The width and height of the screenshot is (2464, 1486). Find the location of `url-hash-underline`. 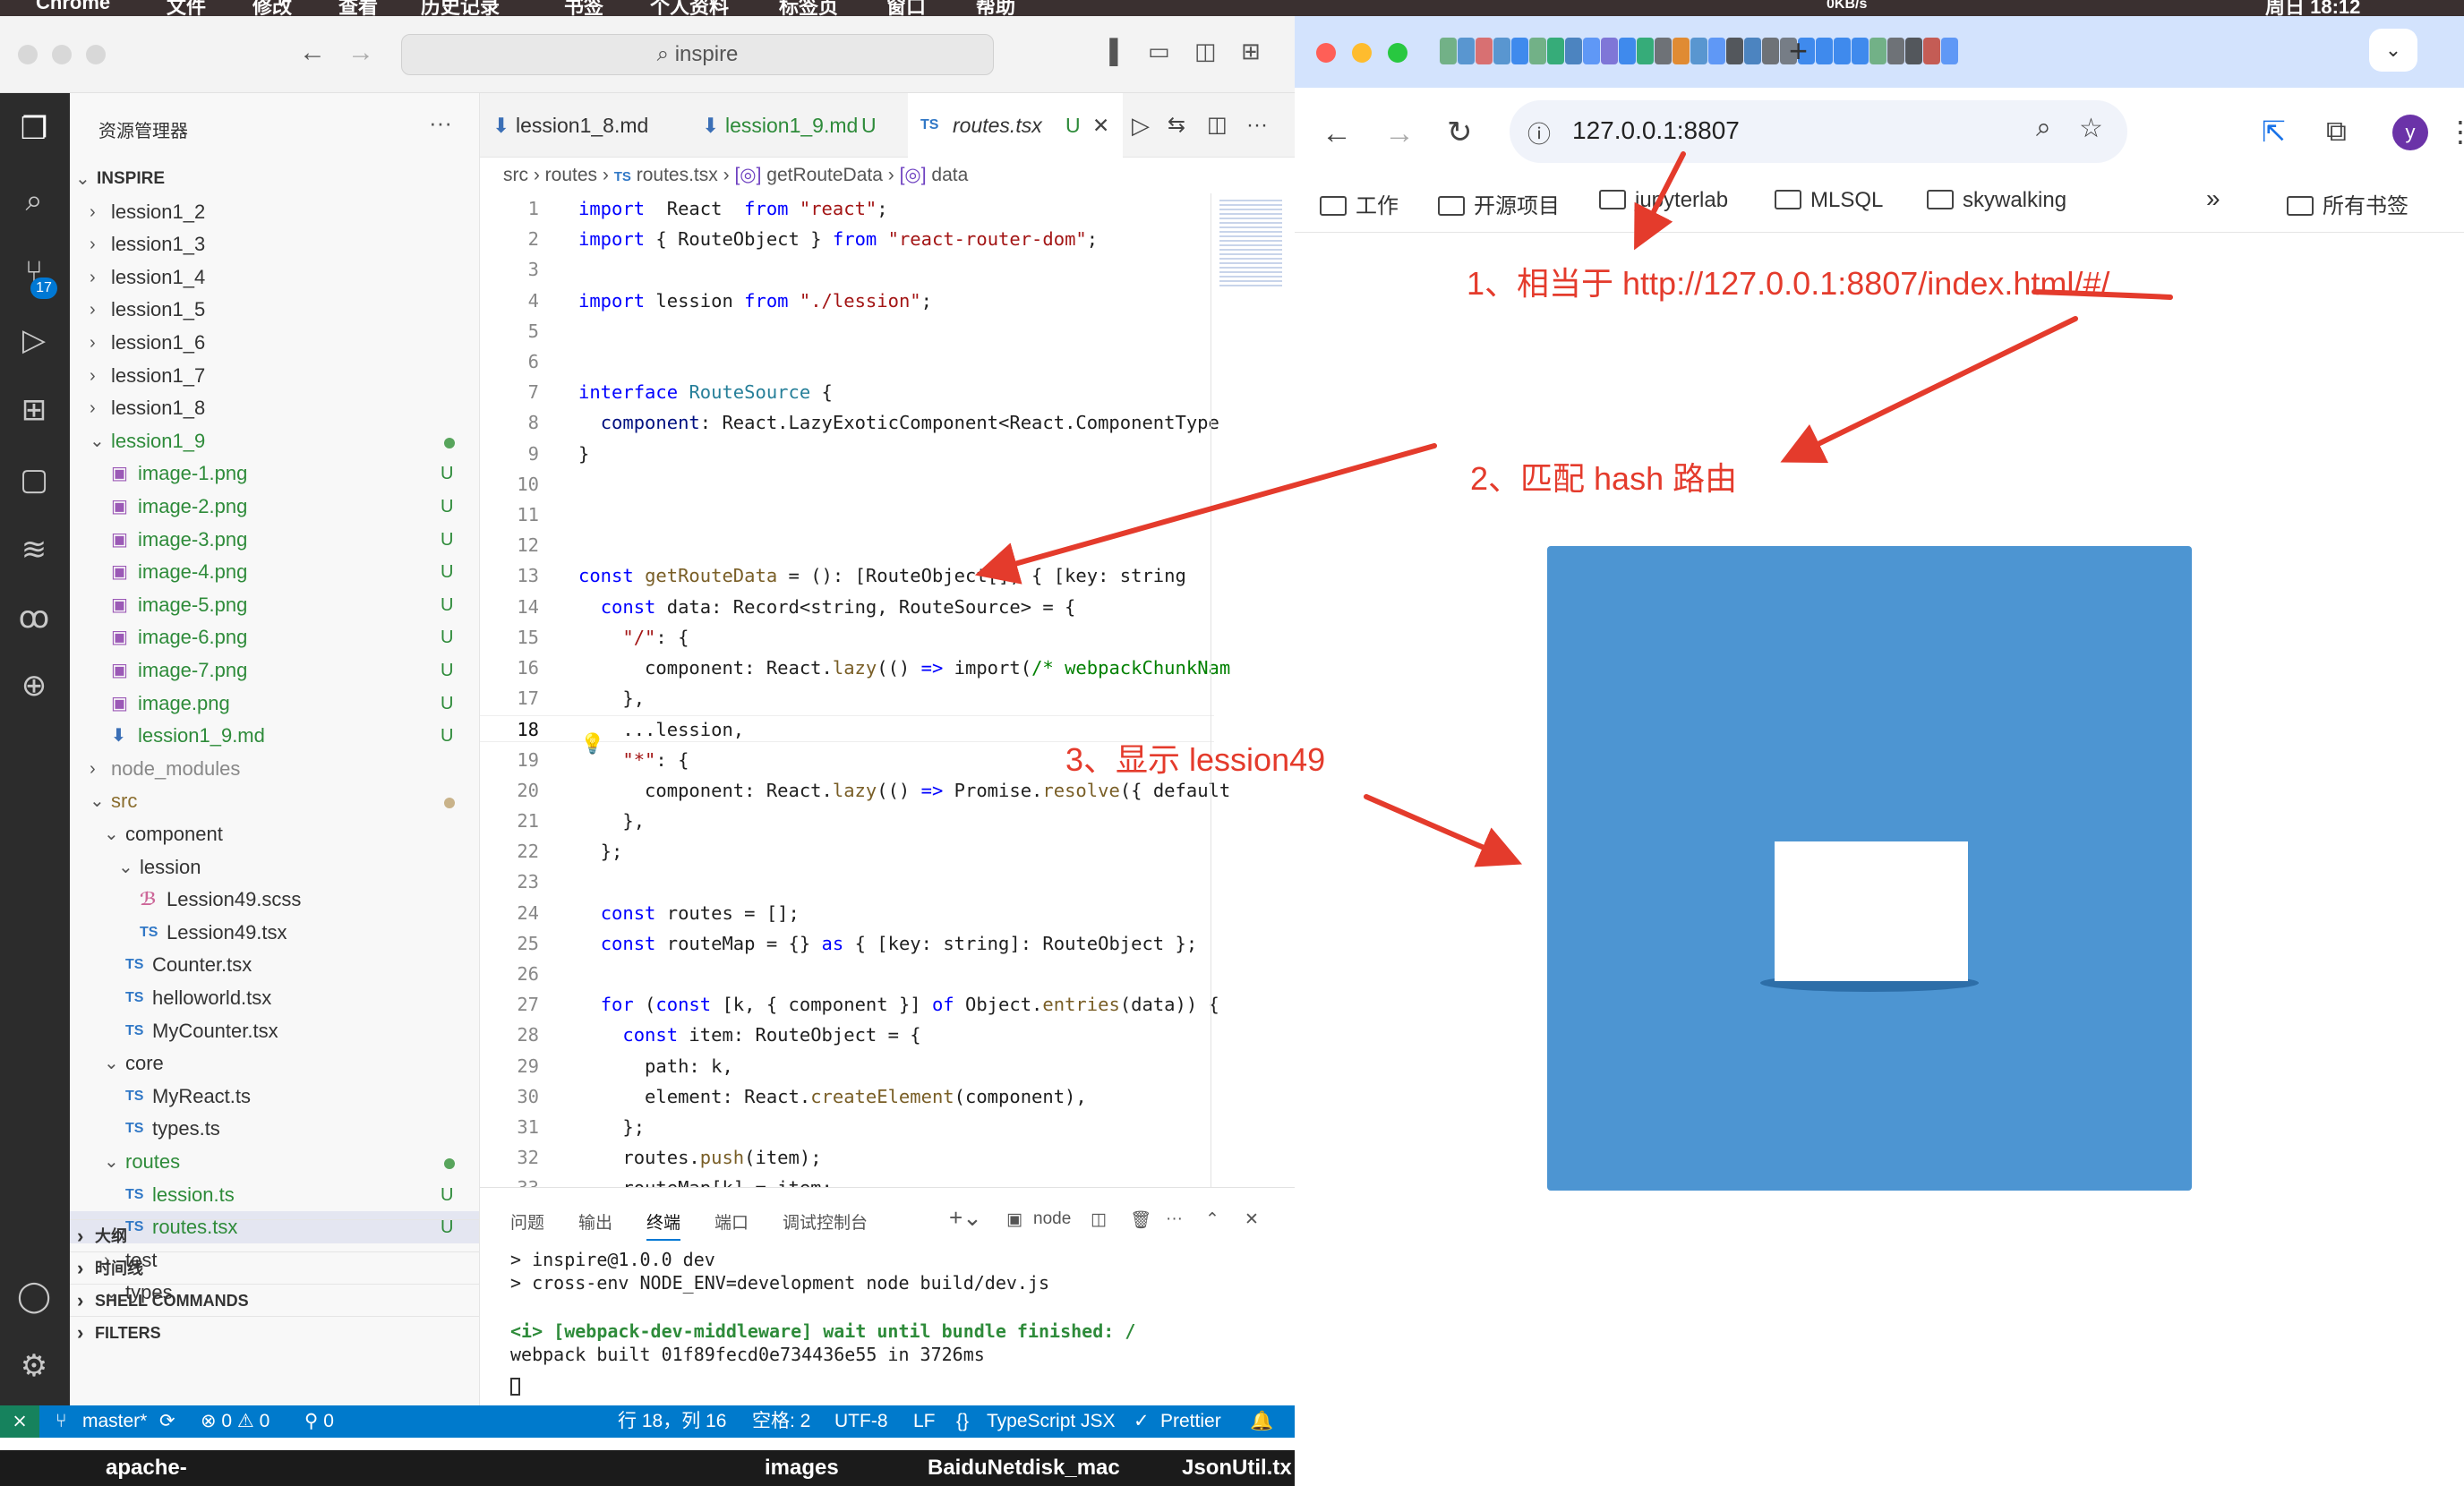

url-hash-underline is located at coordinates (2102, 294).